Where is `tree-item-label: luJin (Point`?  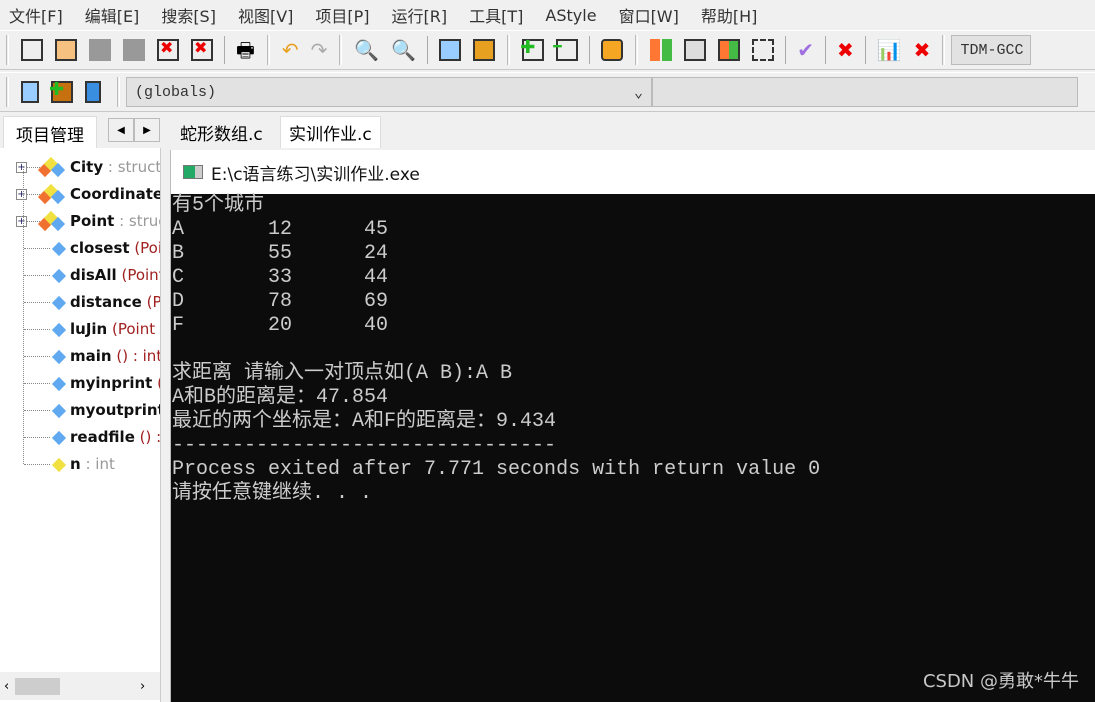
tree-item-label: luJin (Point is located at coordinates (113, 329).